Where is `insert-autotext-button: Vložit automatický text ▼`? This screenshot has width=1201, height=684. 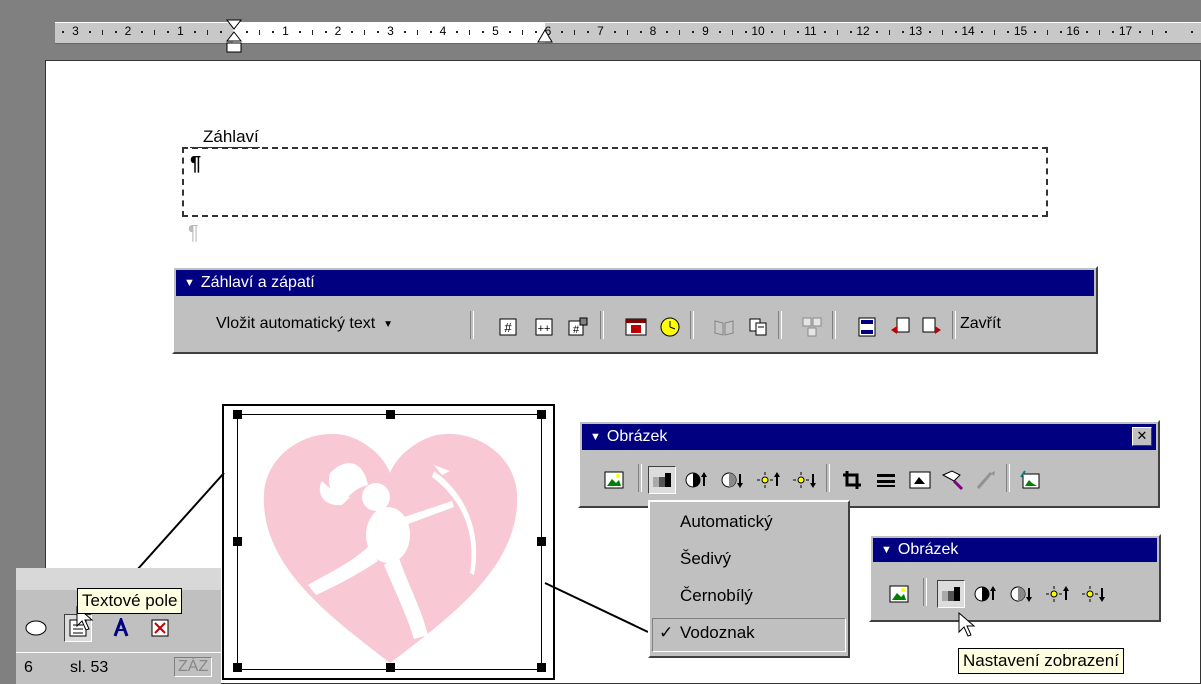 insert-autotext-button: Vložit automatický text ▼ is located at coordinates (289, 324).